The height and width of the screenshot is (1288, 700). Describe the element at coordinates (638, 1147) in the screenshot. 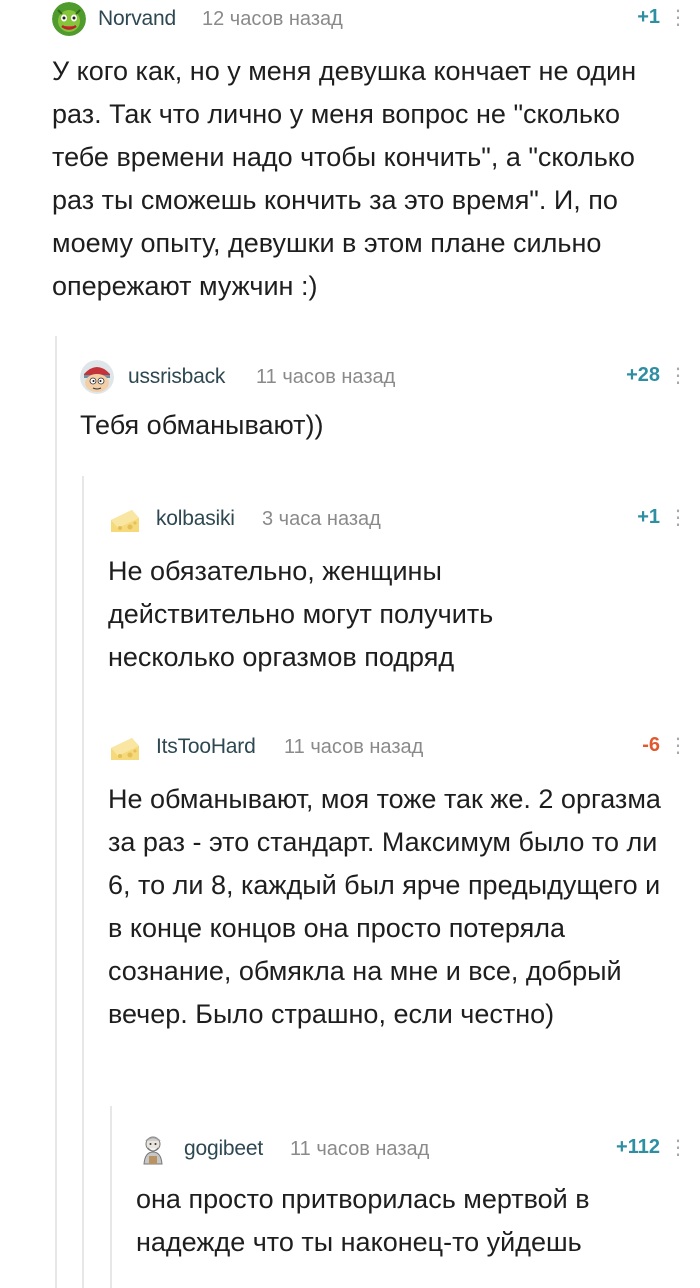

I see `comment-rating: +112` at that location.